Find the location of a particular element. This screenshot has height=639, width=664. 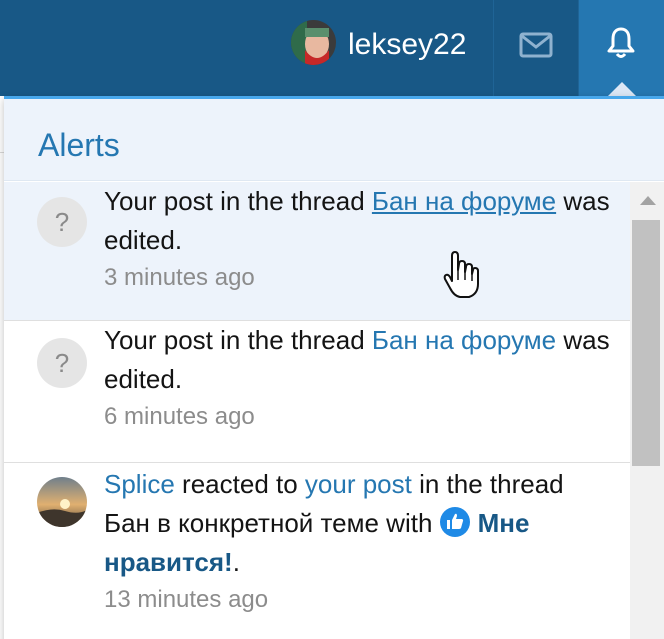

envelope-icon is located at coordinates (536, 45).